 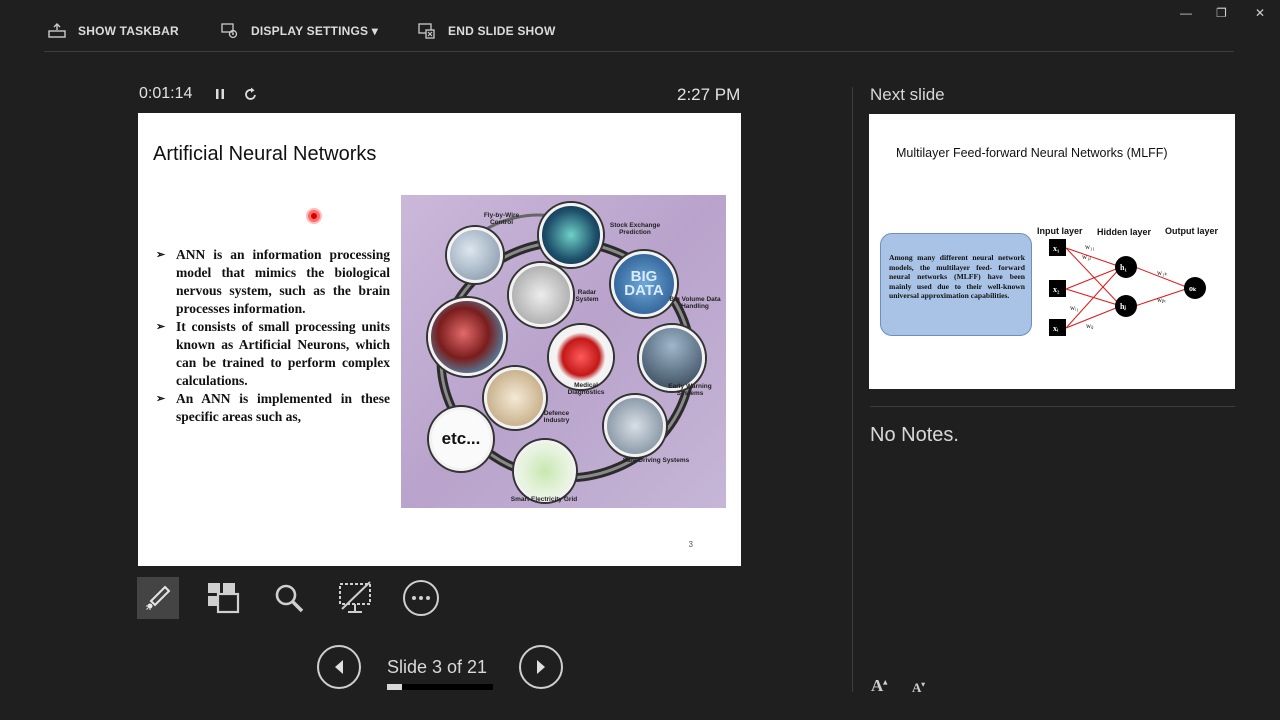 What do you see at coordinates (656, 460) in the screenshot?
I see `safe-driving-label: Safe Driving Systems` at bounding box center [656, 460].